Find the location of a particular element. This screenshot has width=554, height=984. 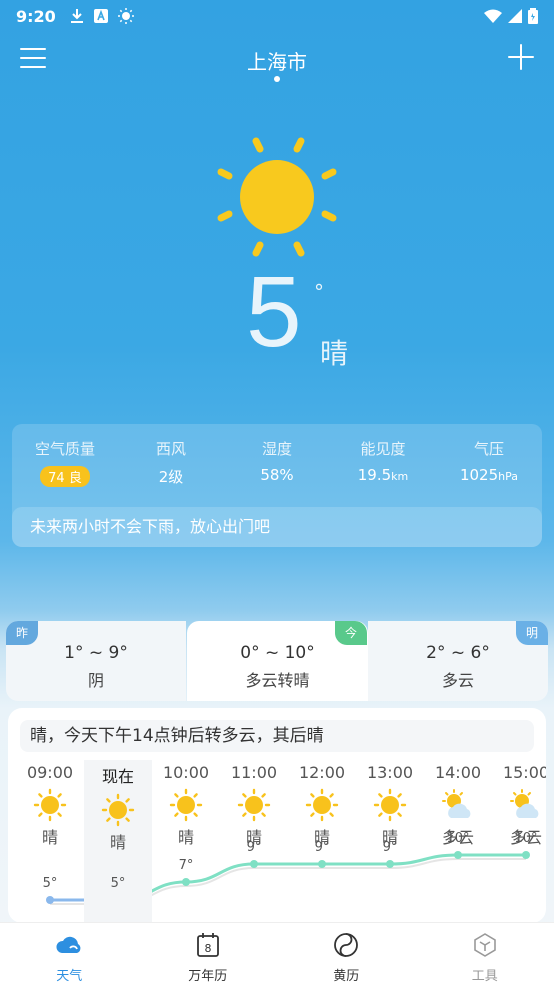

page-indicator-dot is located at coordinates (277, 79).